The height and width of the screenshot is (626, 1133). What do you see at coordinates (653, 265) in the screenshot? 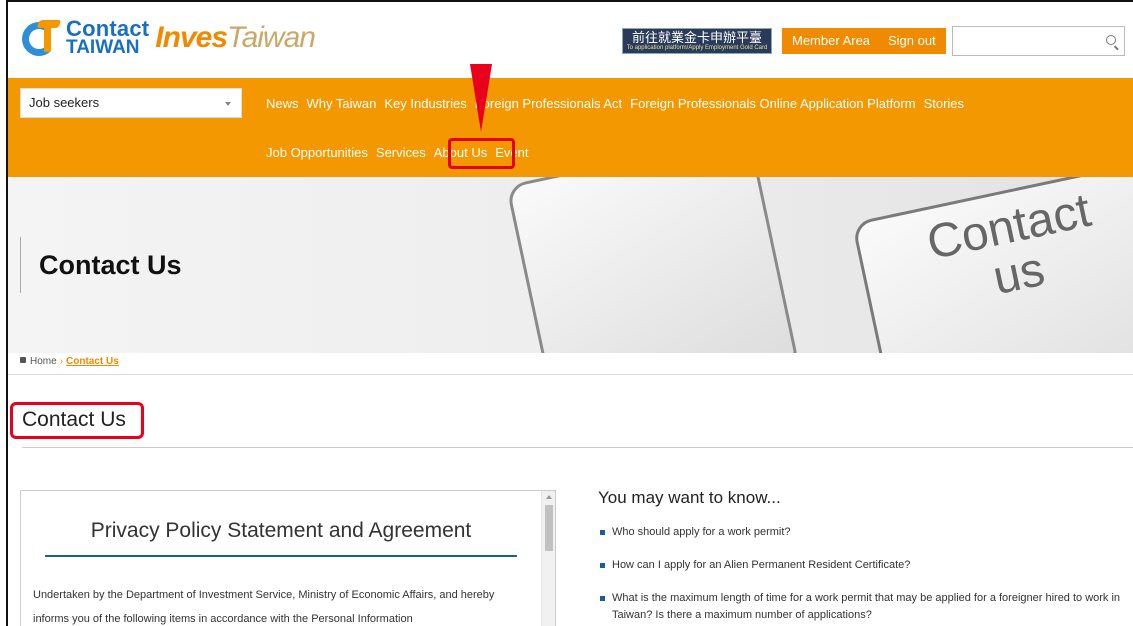
I see `keyboard-key-image` at bounding box center [653, 265].